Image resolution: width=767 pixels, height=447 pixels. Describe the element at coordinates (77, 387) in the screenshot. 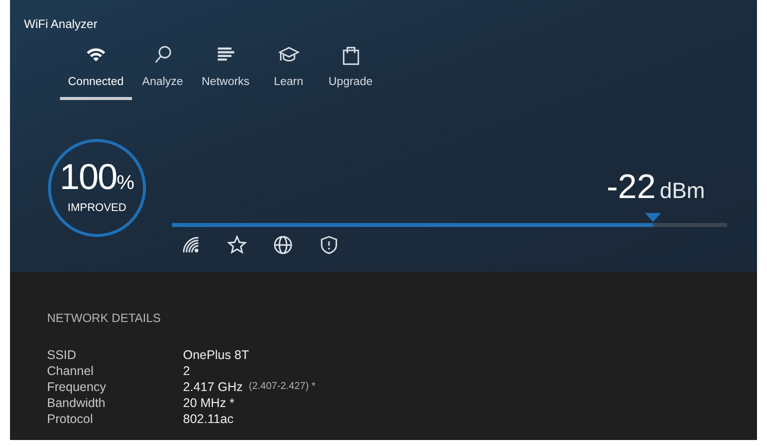

I see `detail-label: Frequency` at that location.